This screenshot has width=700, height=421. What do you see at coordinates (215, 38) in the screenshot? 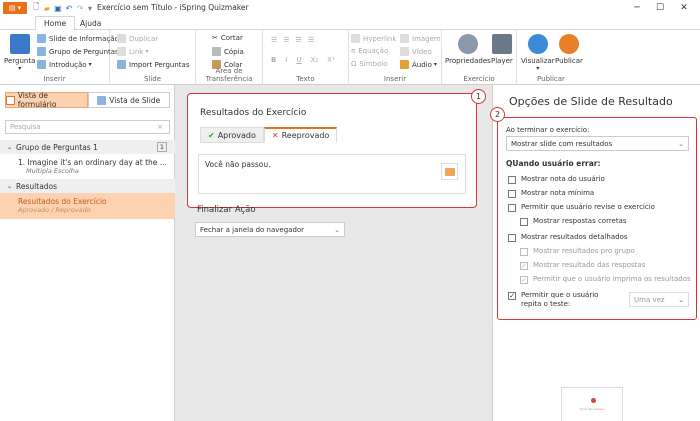
I see `scissors-icon: ✂` at bounding box center [215, 38].